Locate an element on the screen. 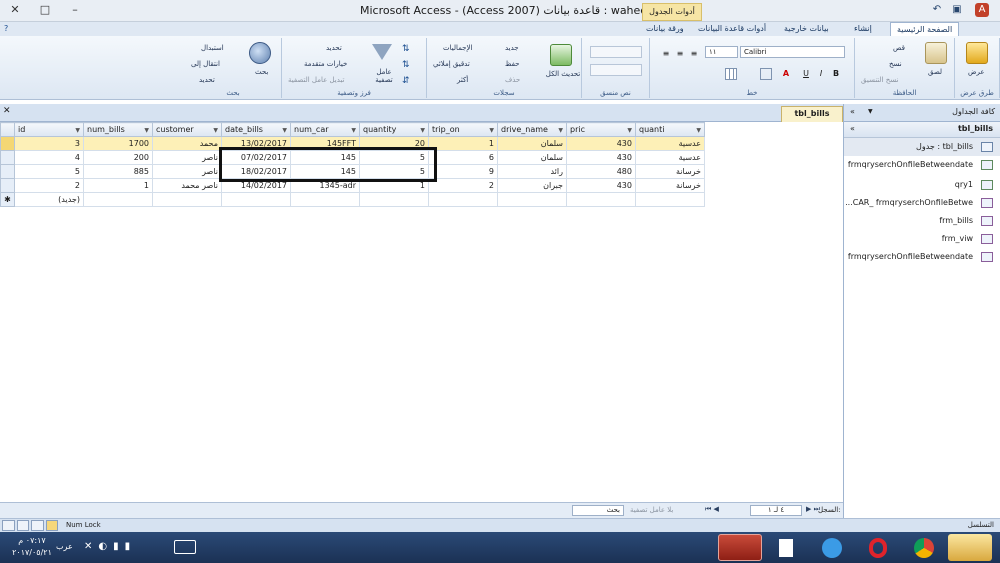 The width and height of the screenshot is (1000, 563). replace-button: استبدال is located at coordinates (212, 48).